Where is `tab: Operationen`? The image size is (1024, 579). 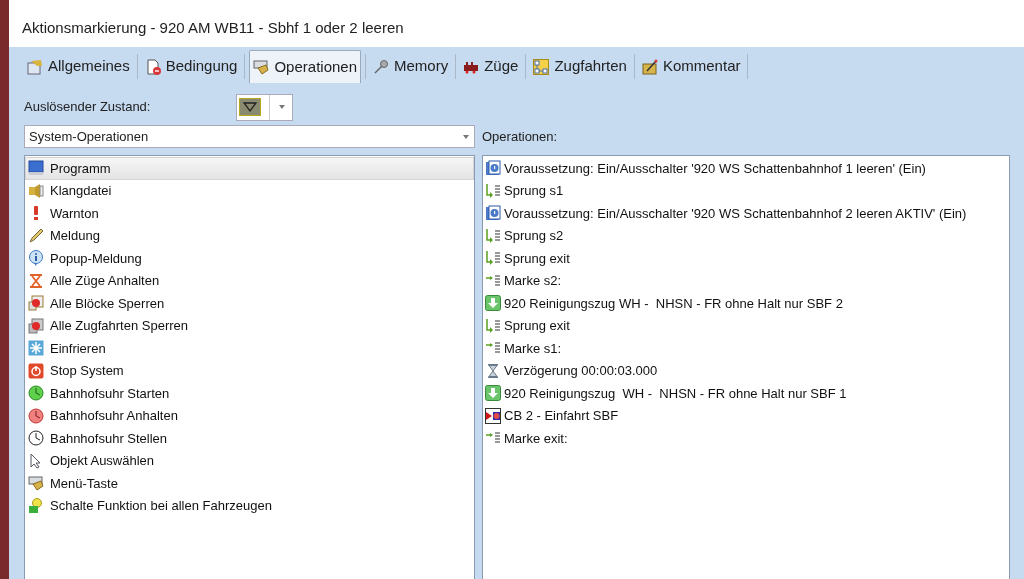 tab: Operationen is located at coordinates (305, 66).